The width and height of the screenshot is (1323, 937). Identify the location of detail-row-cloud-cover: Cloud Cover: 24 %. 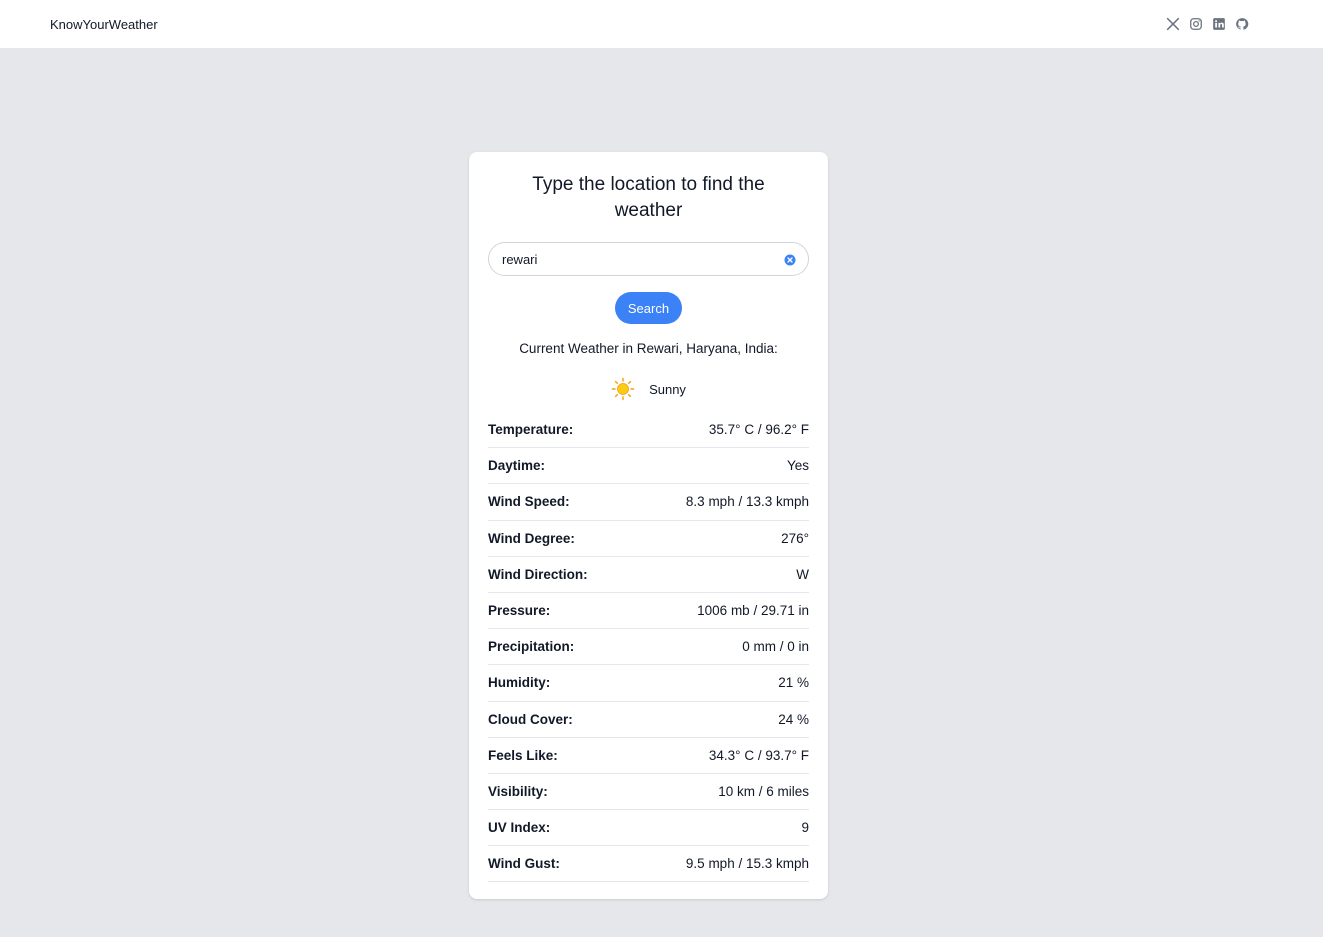
(648, 720).